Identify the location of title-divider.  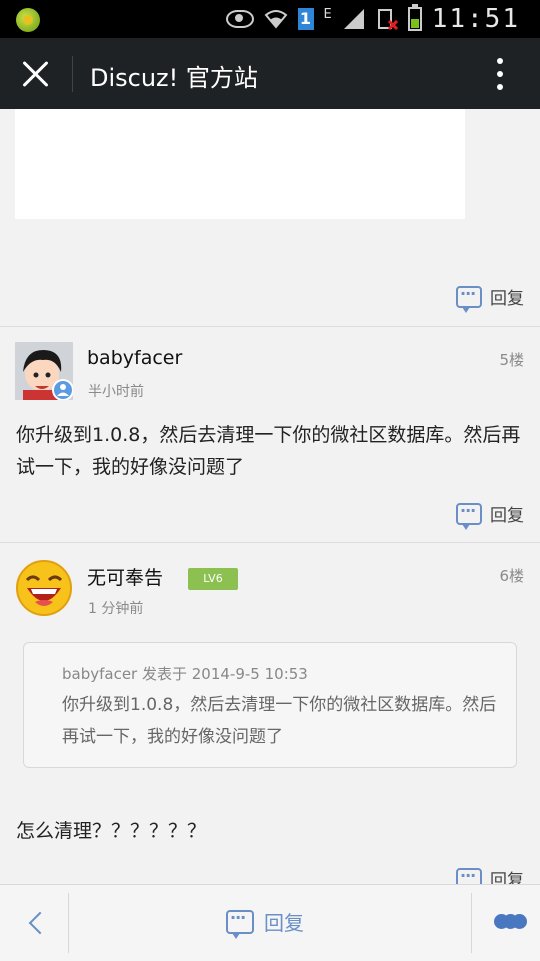
(72, 74).